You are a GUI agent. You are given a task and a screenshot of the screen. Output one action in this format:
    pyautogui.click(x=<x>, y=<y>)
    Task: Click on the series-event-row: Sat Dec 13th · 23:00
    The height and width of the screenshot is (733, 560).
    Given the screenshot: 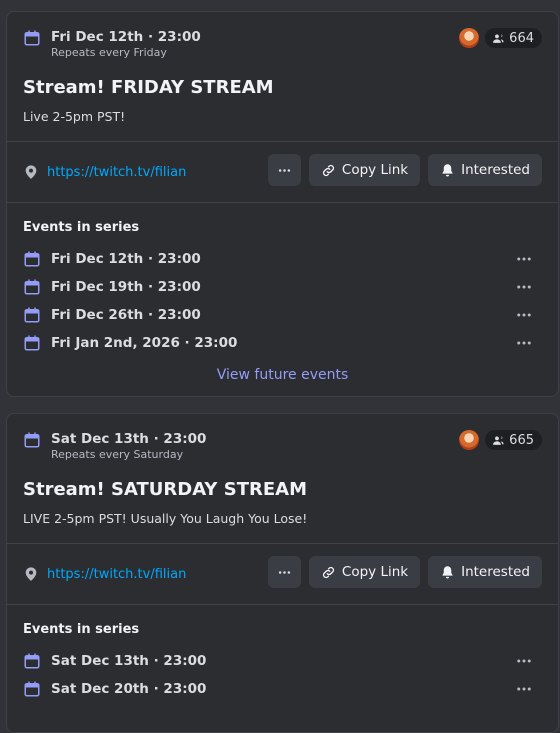 What is the action you would take?
    pyautogui.click(x=282, y=661)
    